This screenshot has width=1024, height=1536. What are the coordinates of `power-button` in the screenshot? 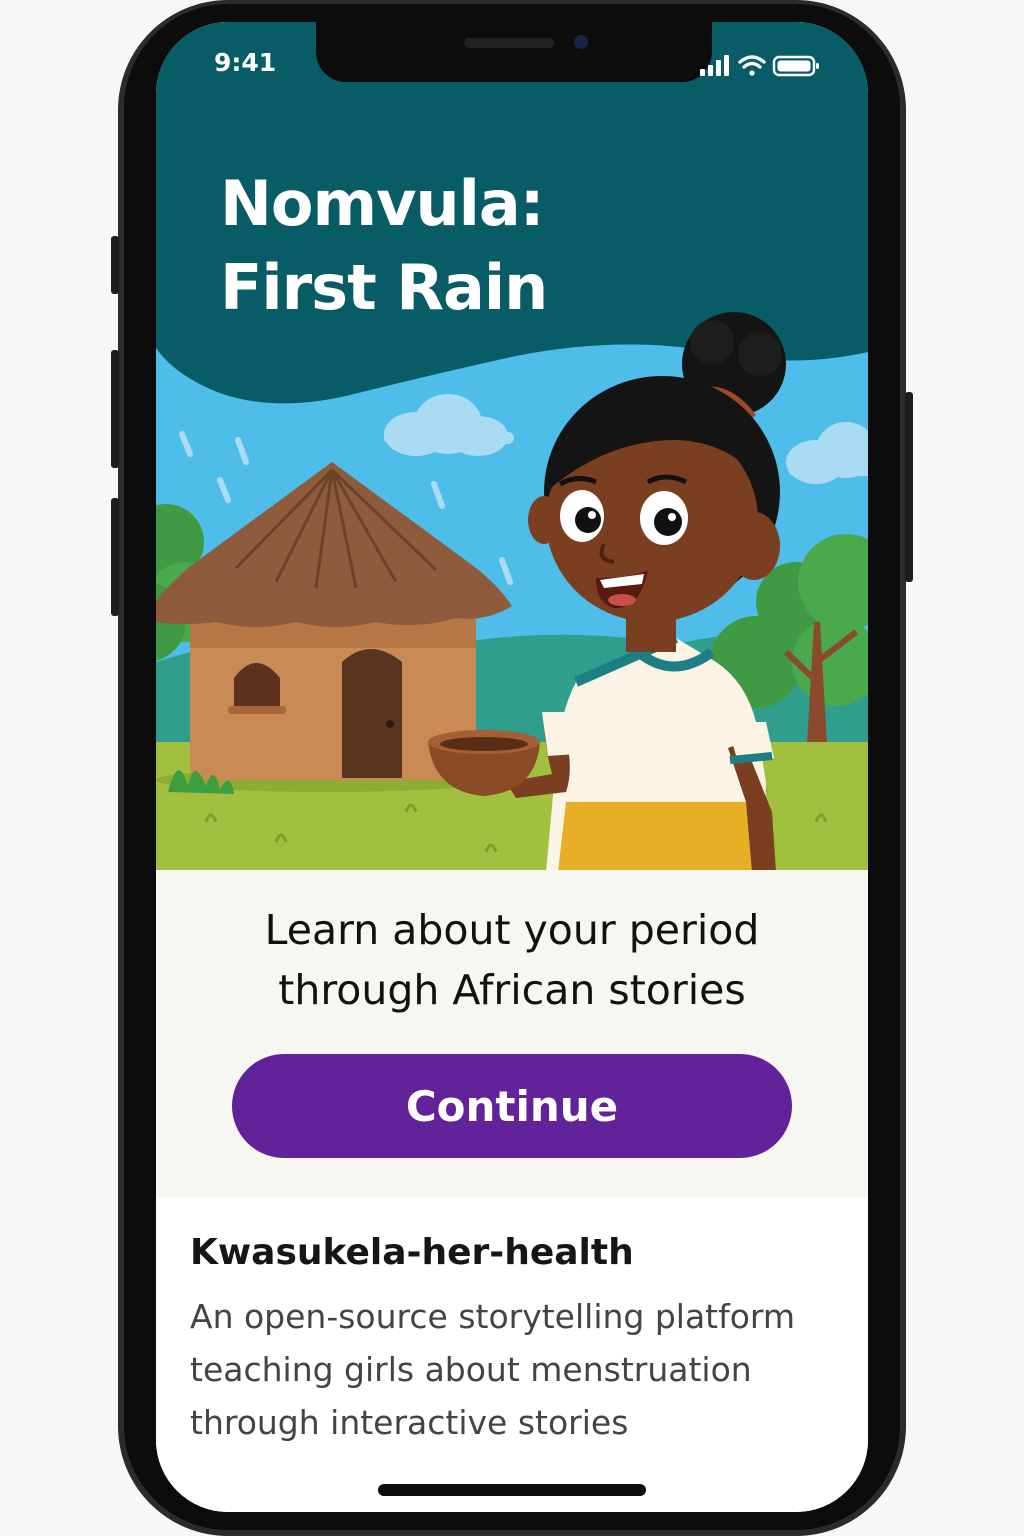 It's located at (909, 487).